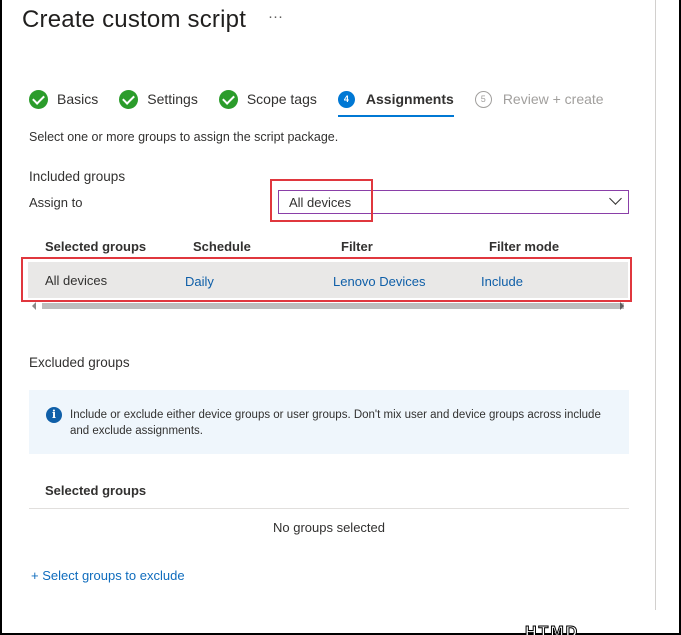 This screenshot has height=635, width=681. Describe the element at coordinates (222, 246) in the screenshot. I see `column-header-schedule: Schedule` at that location.